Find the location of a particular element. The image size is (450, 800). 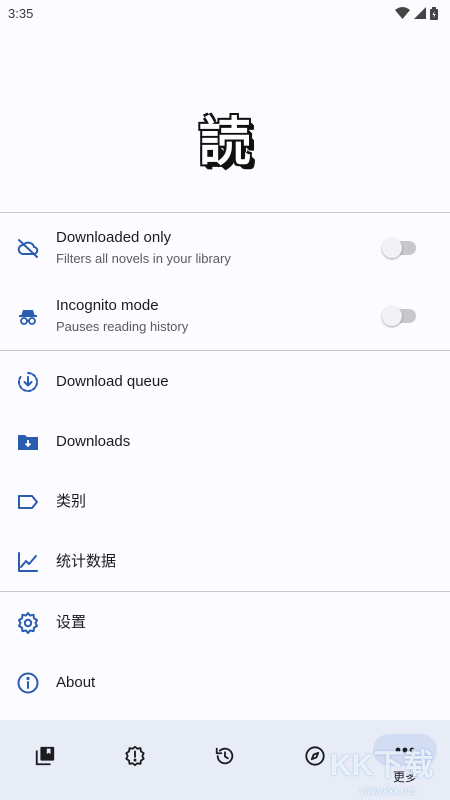

menu-item-texts: Downloads is located at coordinates (93, 442).